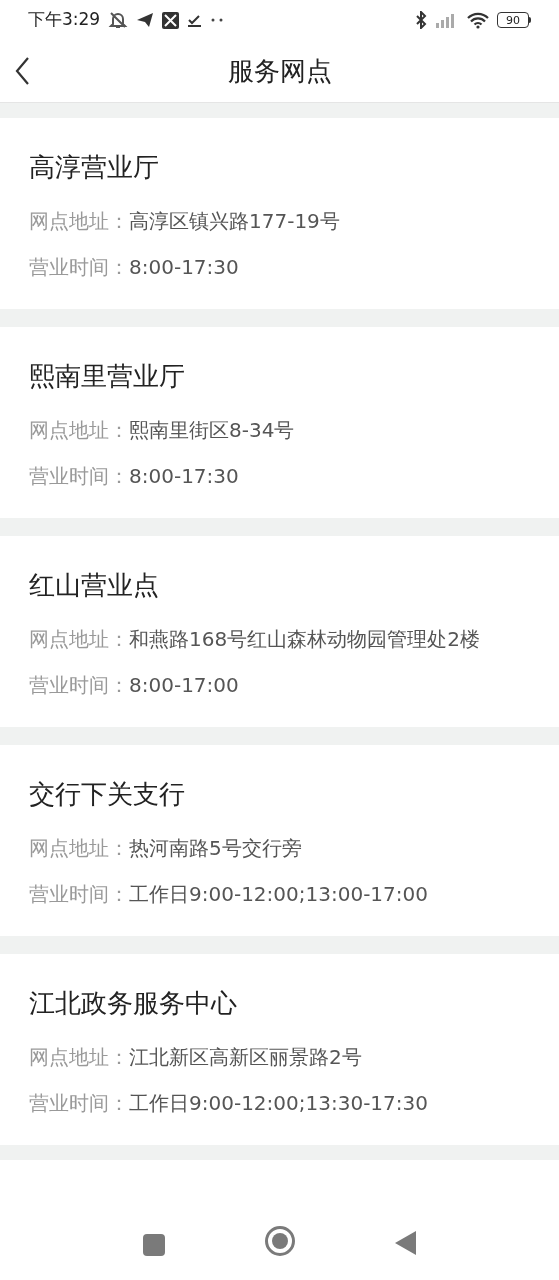  I want to click on outlet-card: 熙南里营业厅 网点地址：熙南里街区8-34号 营业时间：8:00-17:30, so click(279, 422).